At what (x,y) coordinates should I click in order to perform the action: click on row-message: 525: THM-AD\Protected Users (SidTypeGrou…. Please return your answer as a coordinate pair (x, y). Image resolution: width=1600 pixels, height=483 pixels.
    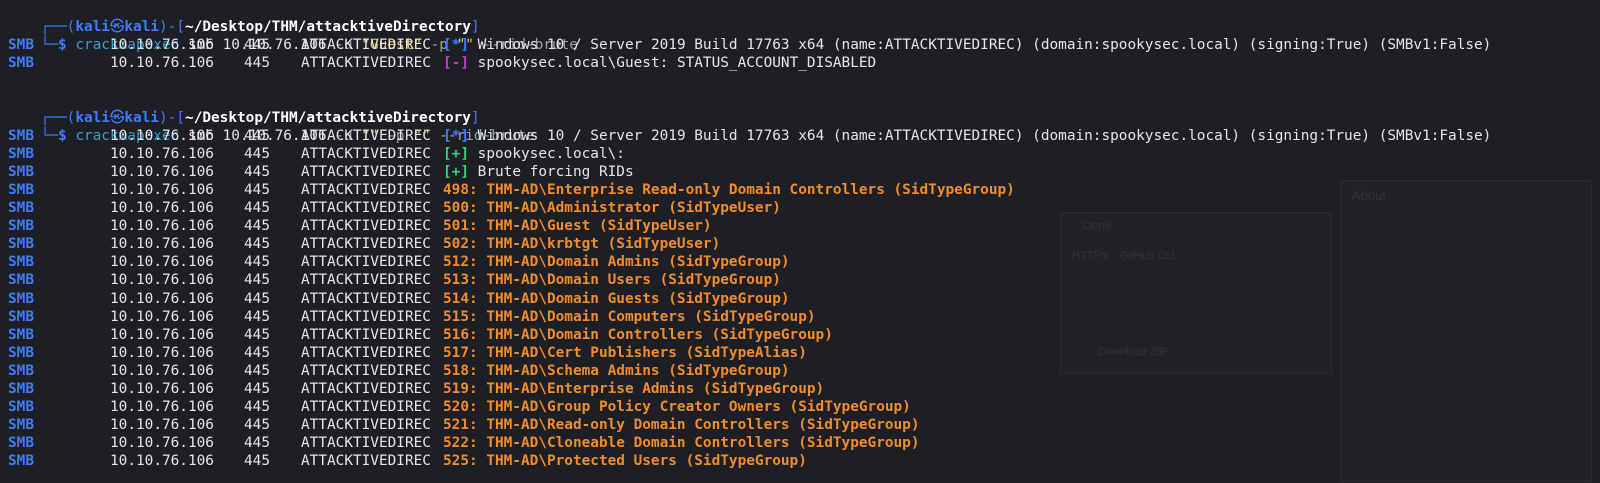
    Looking at the image, I should click on (625, 461).